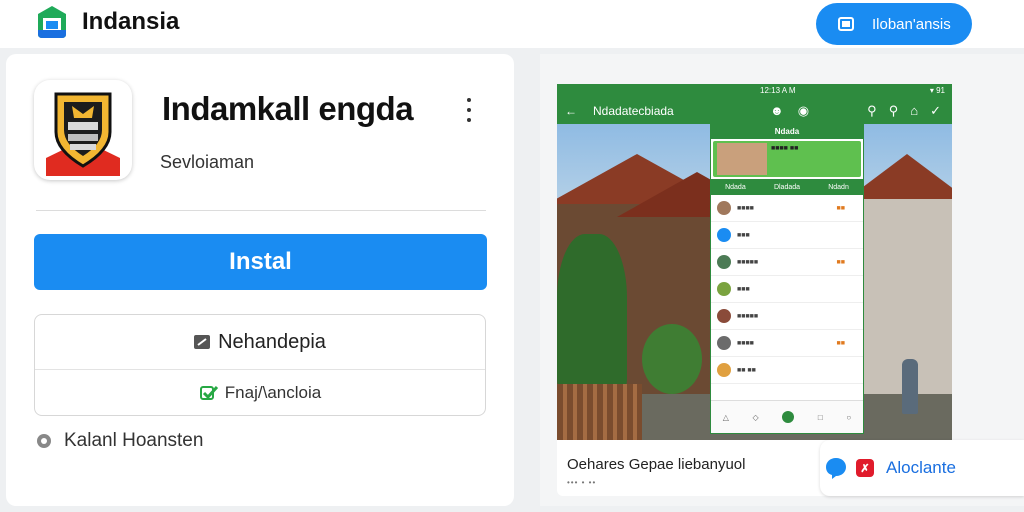  What do you see at coordinates (914, 110) in the screenshot?
I see `home-icon: ⌂` at bounding box center [914, 110].